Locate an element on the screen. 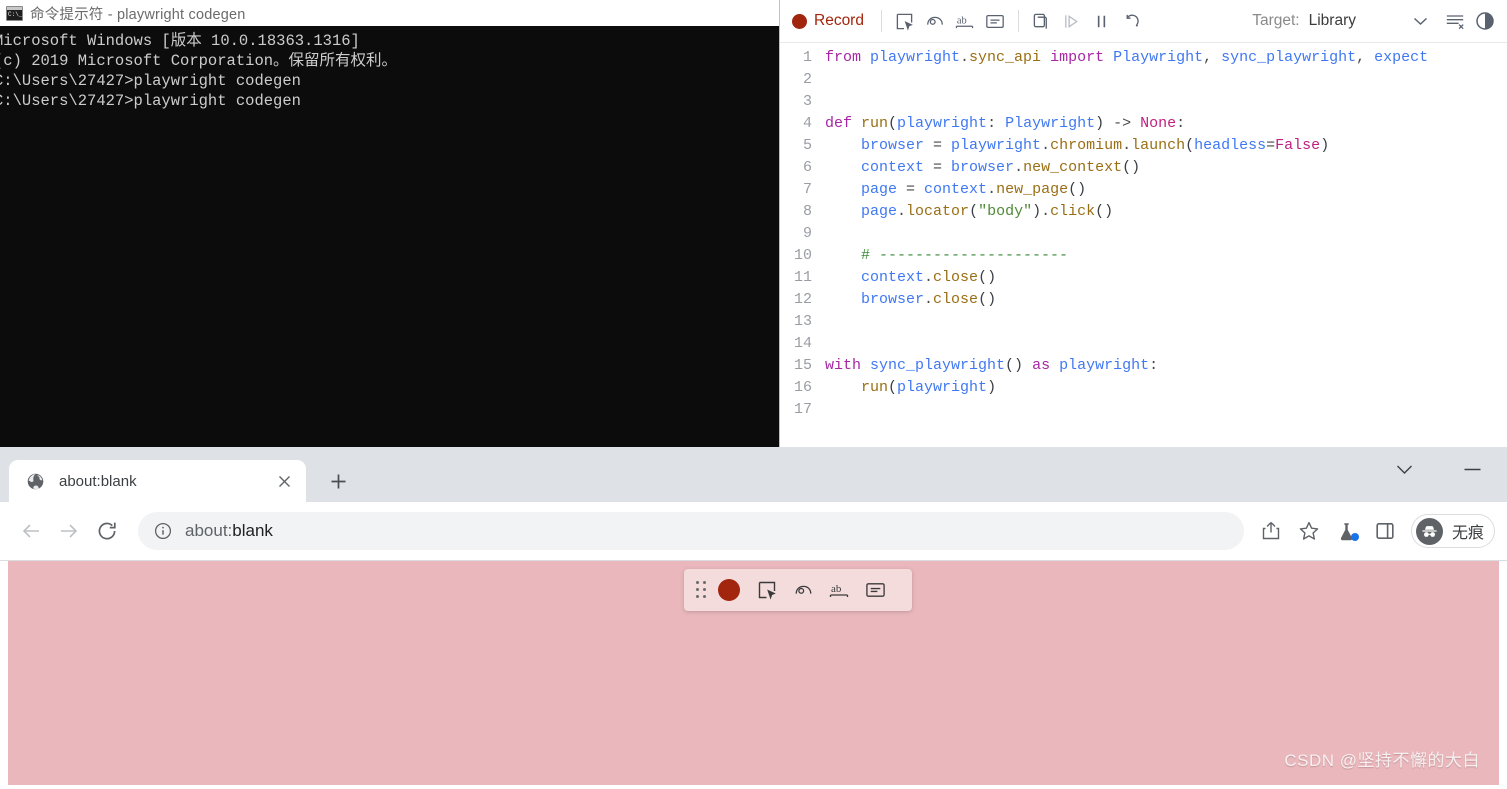  recorder-overlay-toolbar: ab is located at coordinates (798, 590).